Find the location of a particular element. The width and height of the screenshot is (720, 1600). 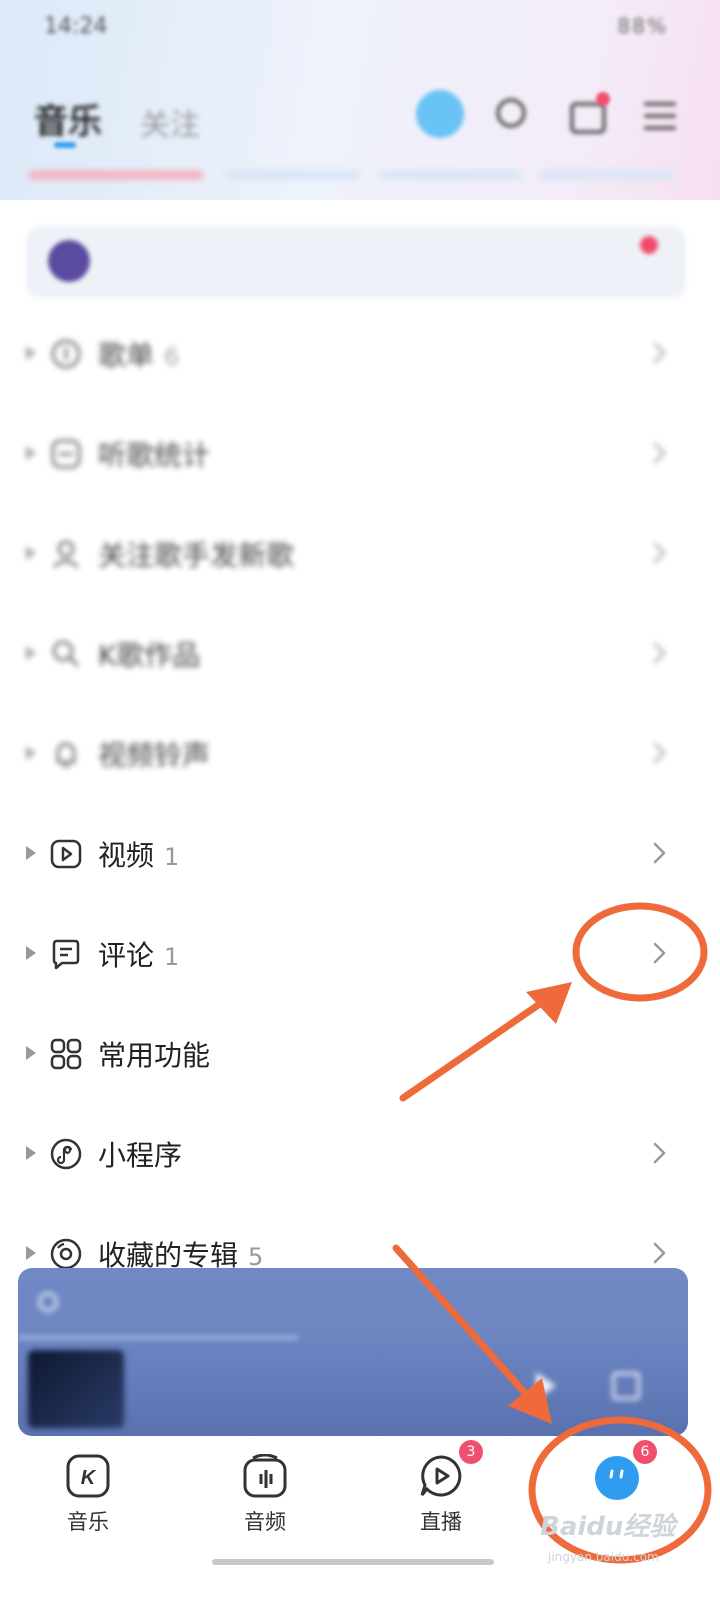

section-label: 评论 1 is located at coordinates (138, 954).